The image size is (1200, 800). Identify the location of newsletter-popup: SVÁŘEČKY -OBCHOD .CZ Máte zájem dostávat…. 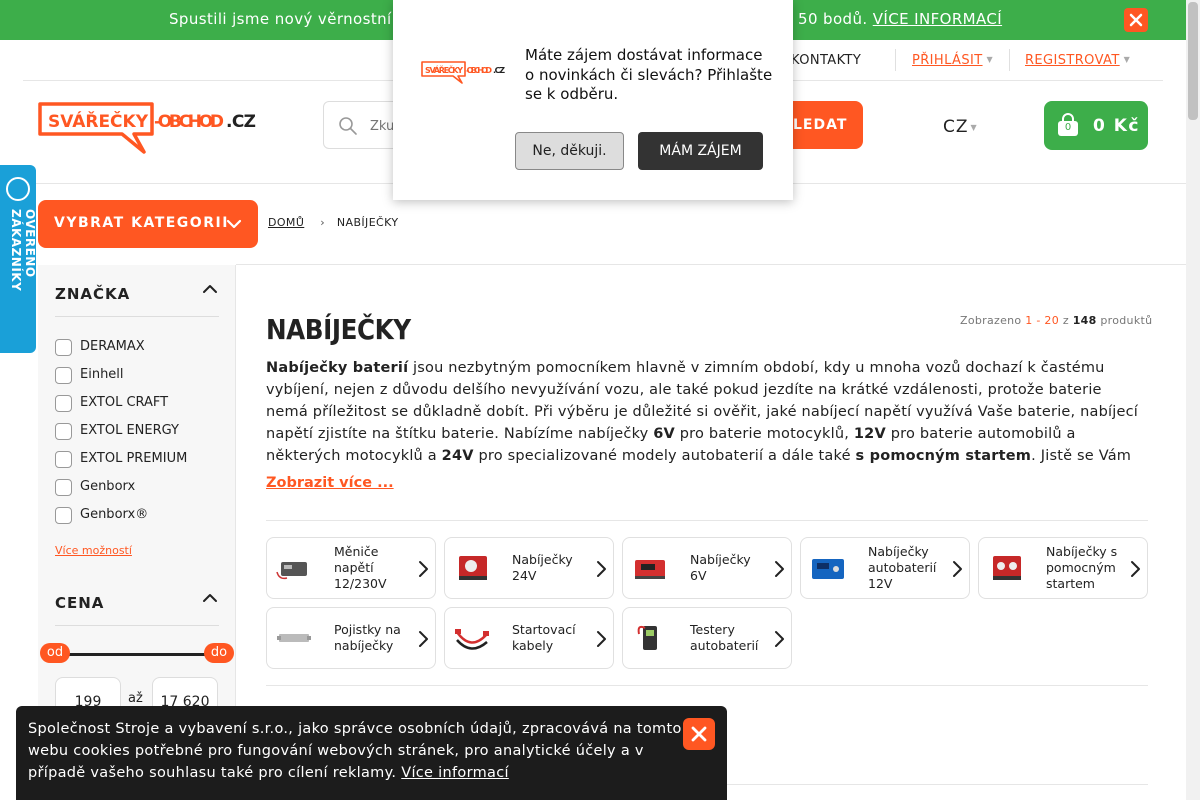
(593, 100).